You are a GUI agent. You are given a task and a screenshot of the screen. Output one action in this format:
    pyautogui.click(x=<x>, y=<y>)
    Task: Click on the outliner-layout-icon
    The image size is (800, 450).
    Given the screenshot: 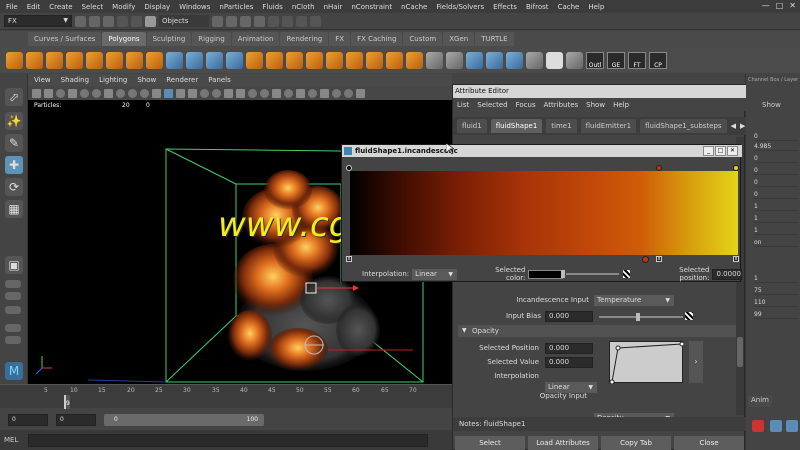 What is the action you would take?
    pyautogui.click(x=13, y=310)
    